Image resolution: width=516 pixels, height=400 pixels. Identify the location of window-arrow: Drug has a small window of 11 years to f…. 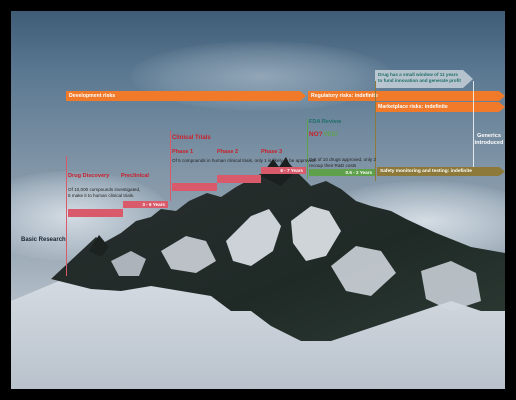
(424, 79).